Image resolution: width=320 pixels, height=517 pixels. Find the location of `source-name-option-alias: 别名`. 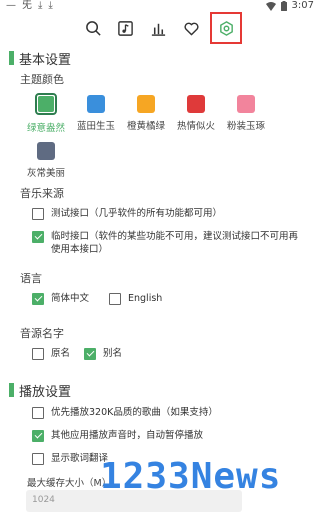

source-name-option-alias: 别名 is located at coordinates (103, 353).